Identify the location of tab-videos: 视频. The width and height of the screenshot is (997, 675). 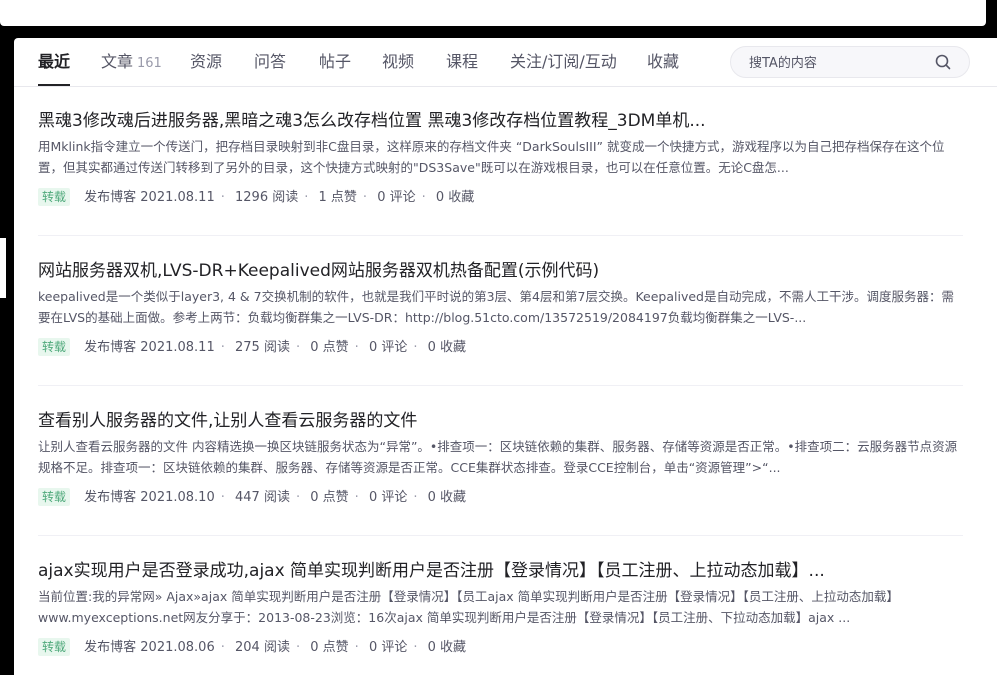
(398, 62).